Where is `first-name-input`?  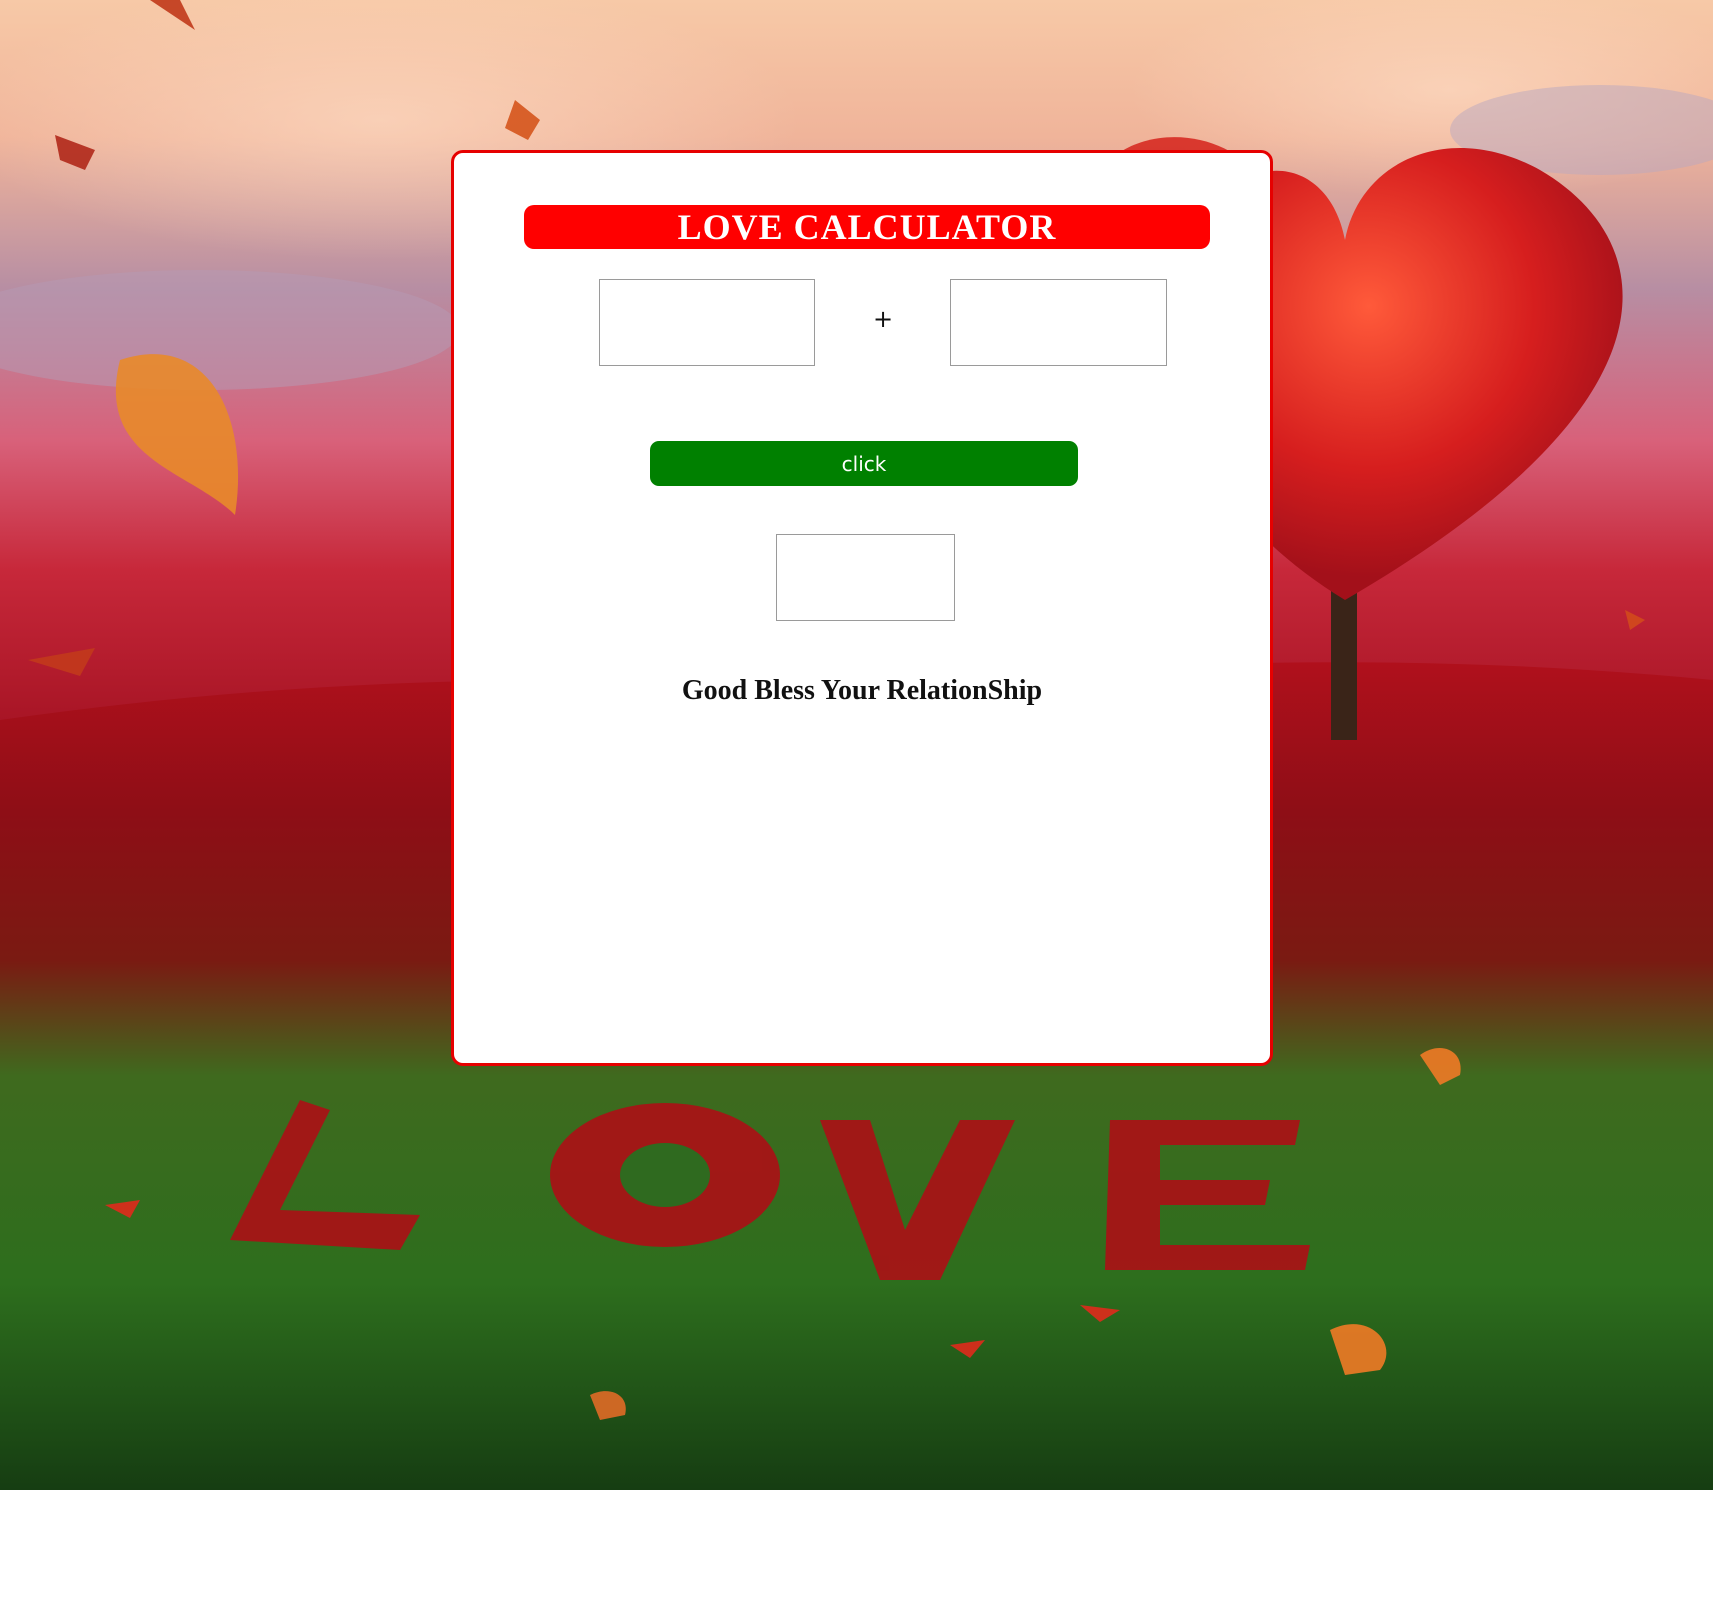
first-name-input is located at coordinates (707, 322).